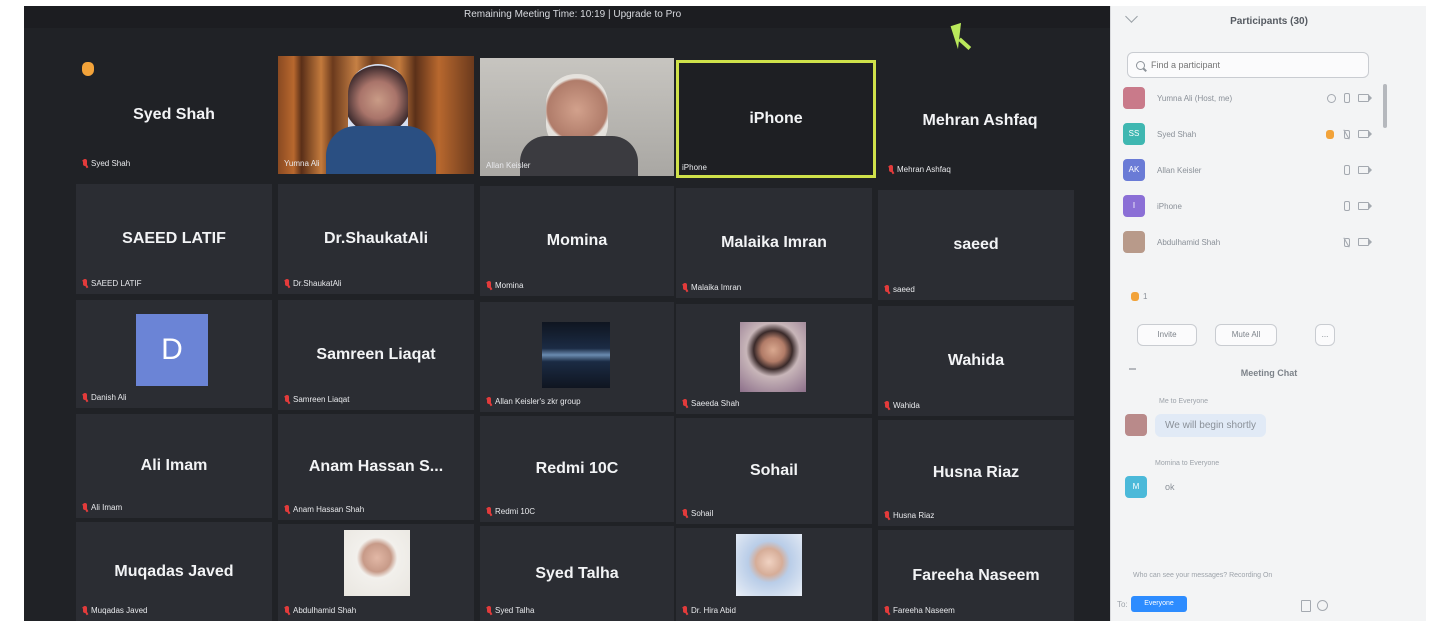 This screenshot has height=627, width=1444. Describe the element at coordinates (577, 241) in the screenshot. I see `video-tile: Momina Momina` at that location.